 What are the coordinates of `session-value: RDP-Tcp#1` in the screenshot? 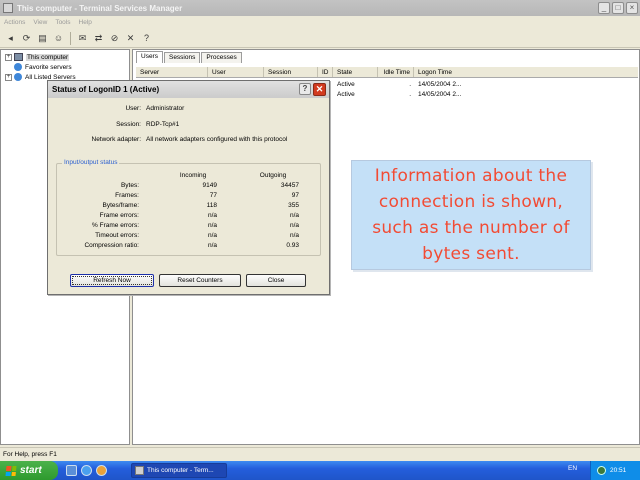 It's located at (163, 124).